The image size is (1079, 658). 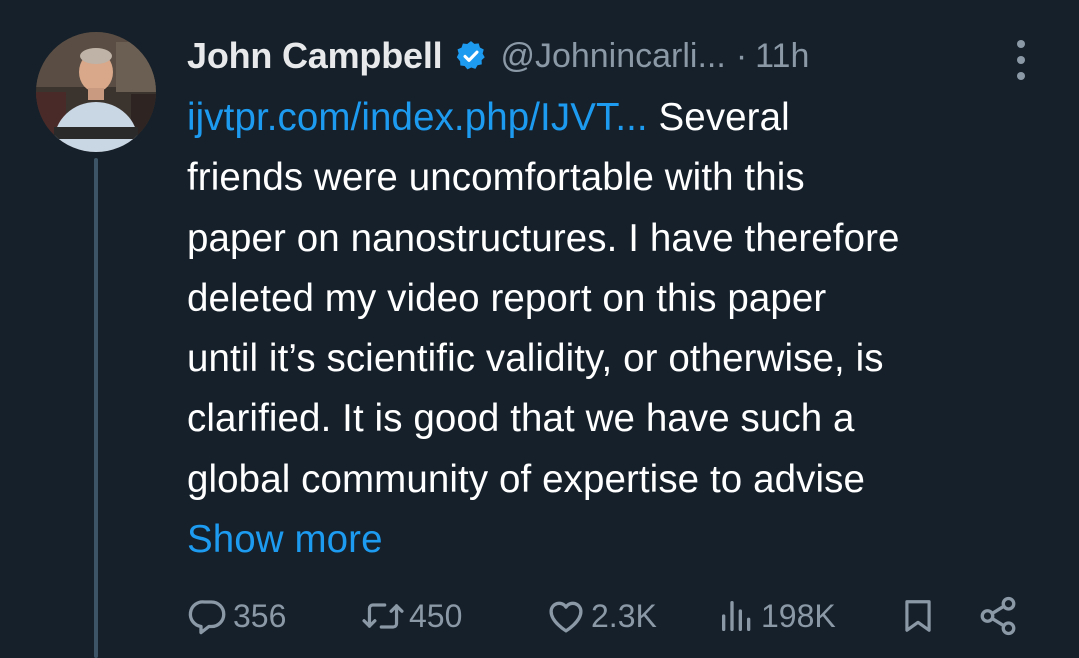 I want to click on views-bar-chart-icon, so click(x=737, y=616).